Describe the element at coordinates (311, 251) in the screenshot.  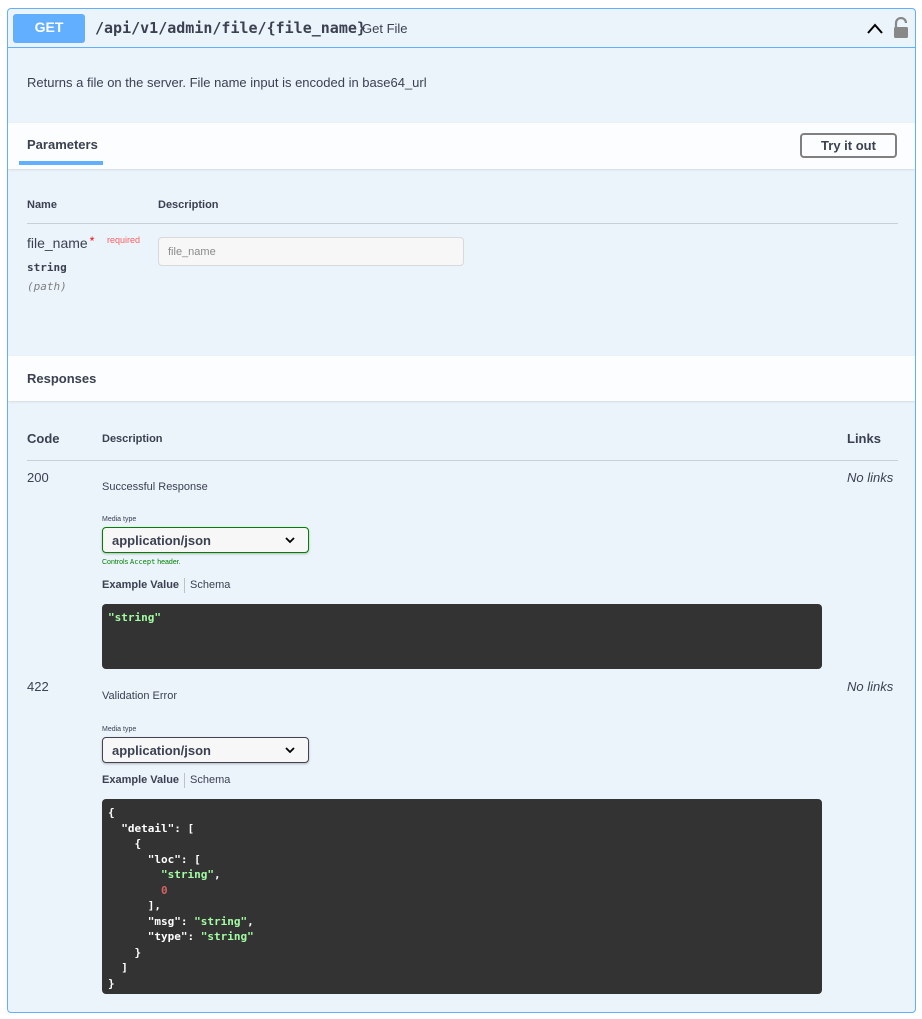
I see `file-name-input` at that location.